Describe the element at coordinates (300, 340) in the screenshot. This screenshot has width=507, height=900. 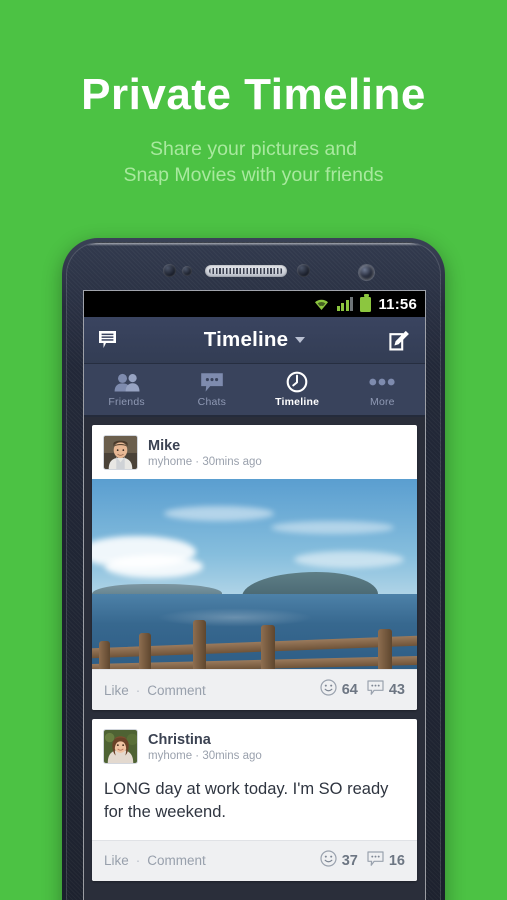
I see `caret-down-icon` at that location.